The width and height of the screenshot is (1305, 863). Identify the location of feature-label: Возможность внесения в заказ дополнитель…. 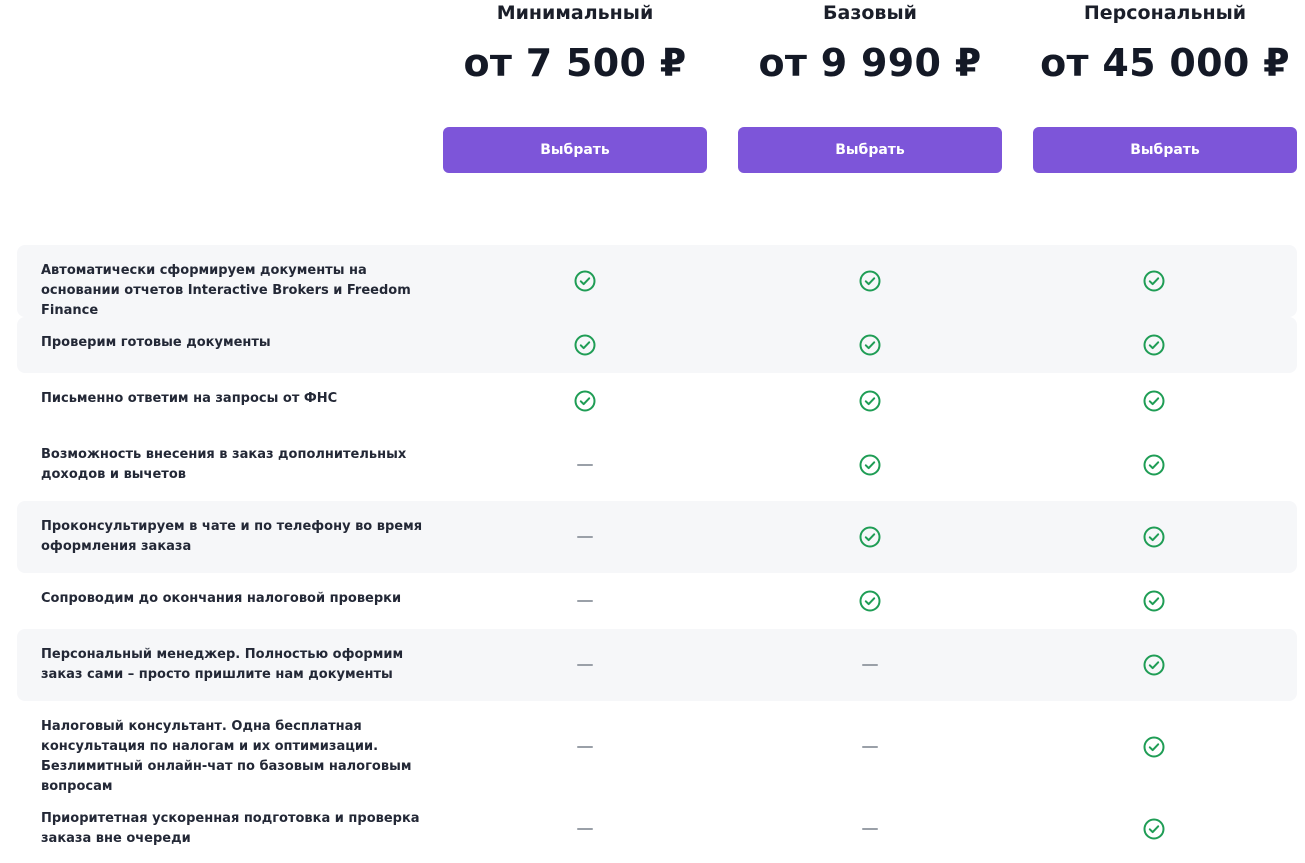
(224, 464).